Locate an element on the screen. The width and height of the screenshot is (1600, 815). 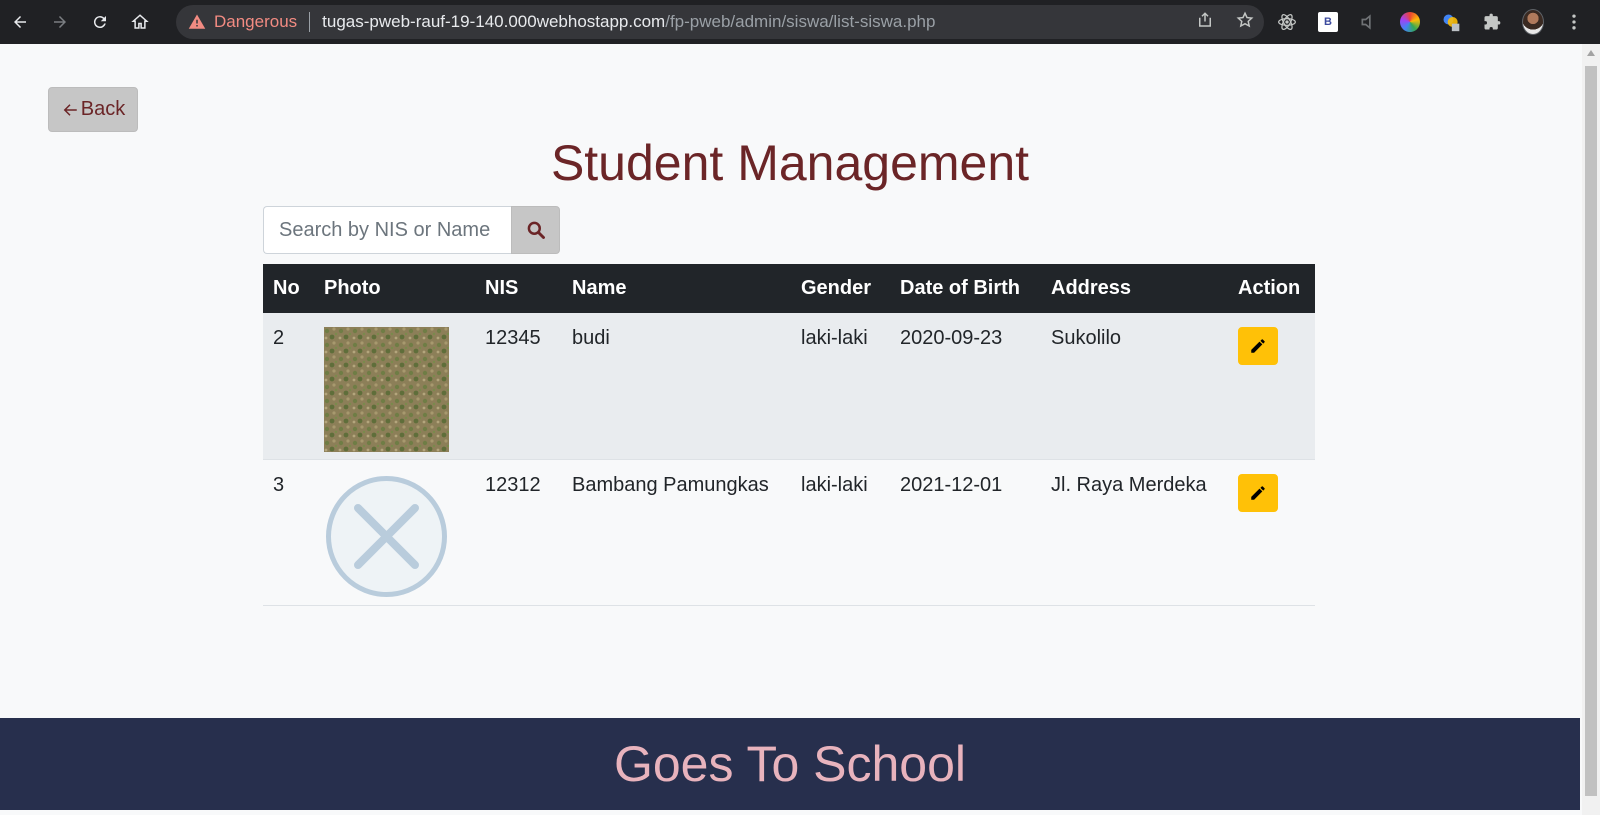
page-title: Student Management is located at coordinates (790, 163).